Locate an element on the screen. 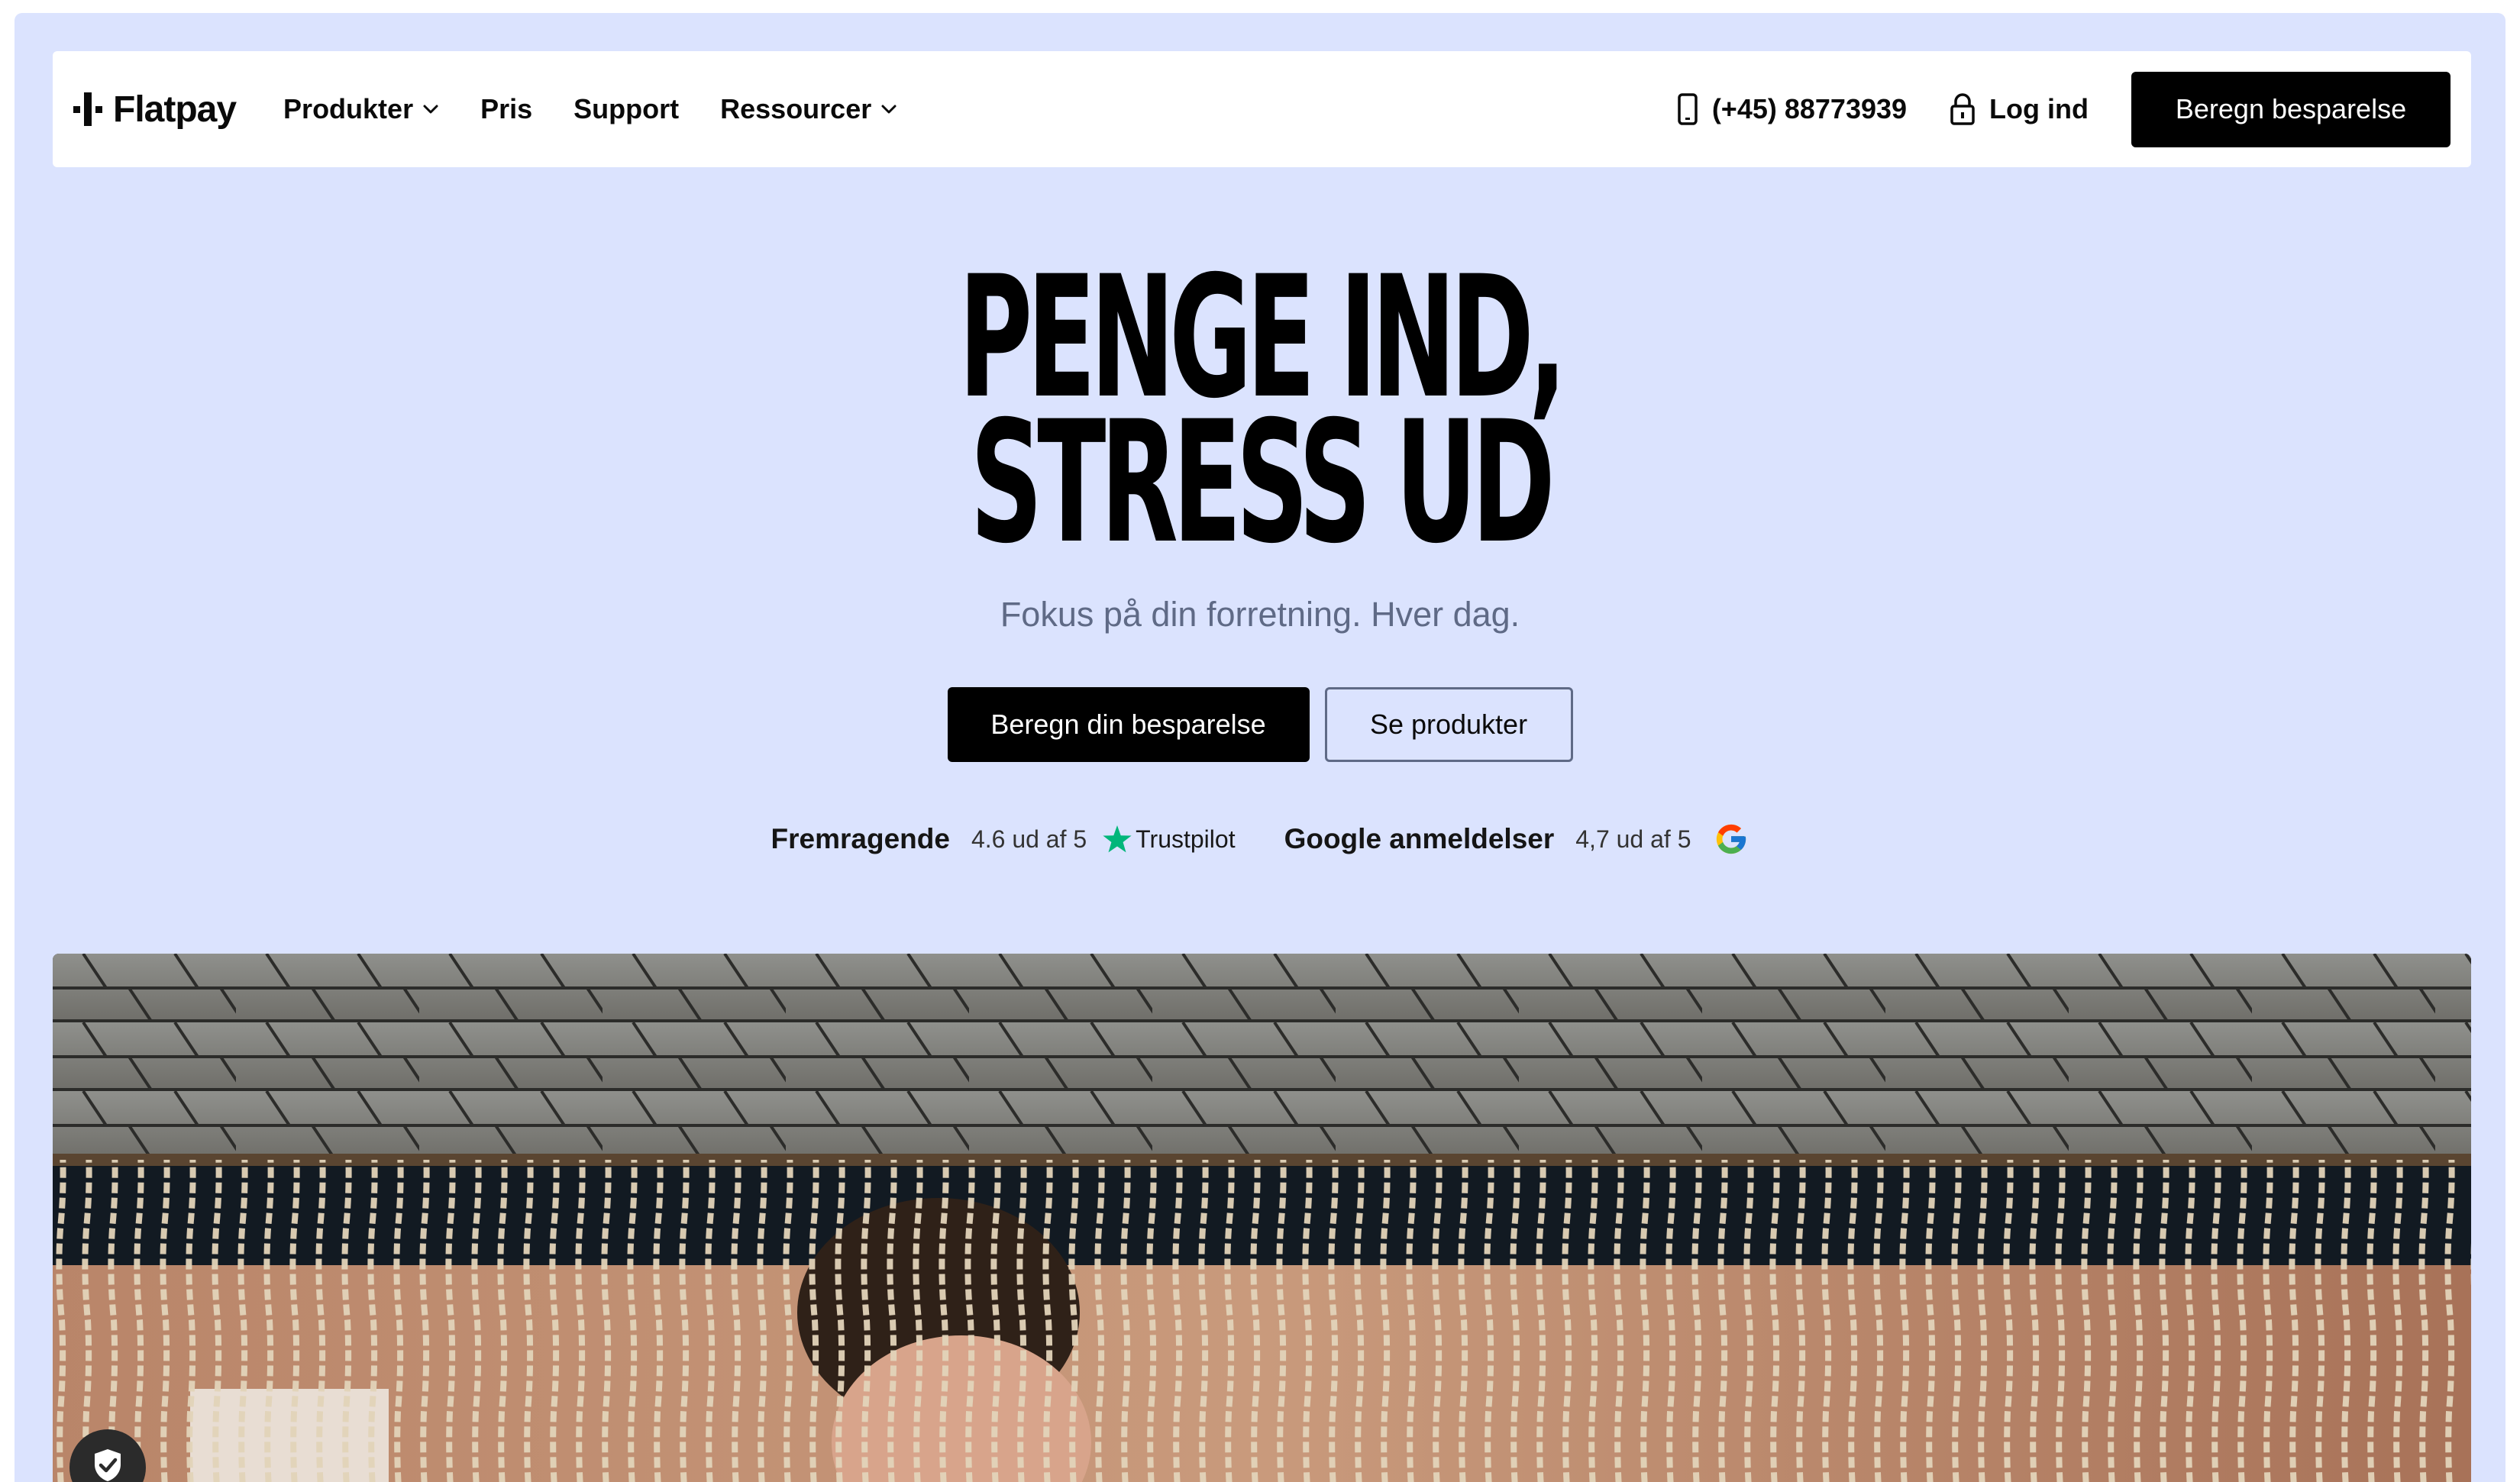  brand-name: Flatpay is located at coordinates (175, 109).